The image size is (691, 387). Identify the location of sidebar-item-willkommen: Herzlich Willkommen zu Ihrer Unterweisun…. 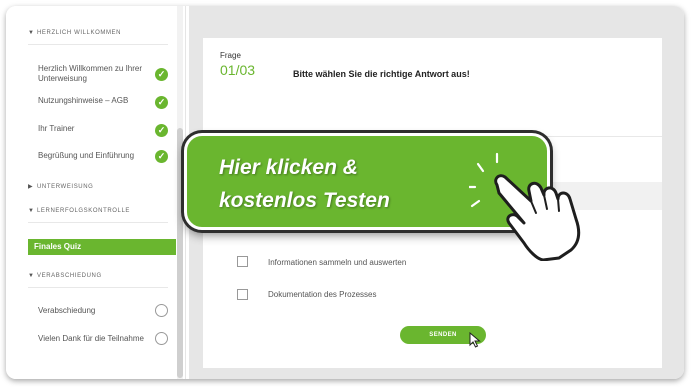
(93, 74).